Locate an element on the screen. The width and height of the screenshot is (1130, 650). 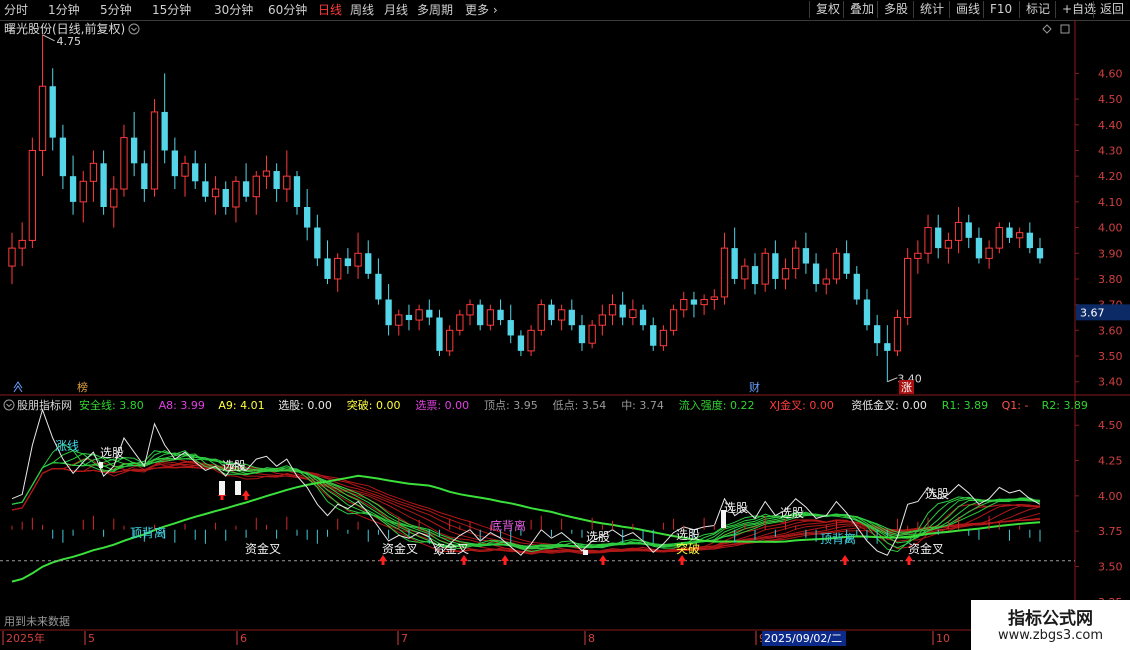
indicator-value-8: 中: 3.74 is located at coordinates (642, 405).